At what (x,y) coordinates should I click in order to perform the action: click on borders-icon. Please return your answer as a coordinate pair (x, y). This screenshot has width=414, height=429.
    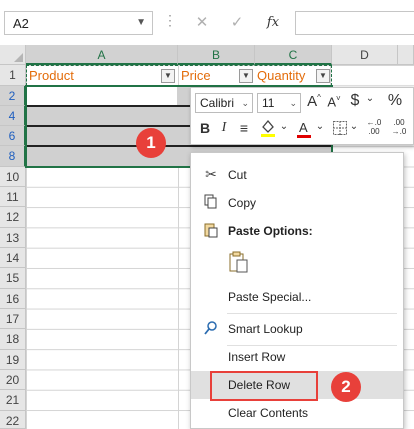
    Looking at the image, I should click on (340, 129).